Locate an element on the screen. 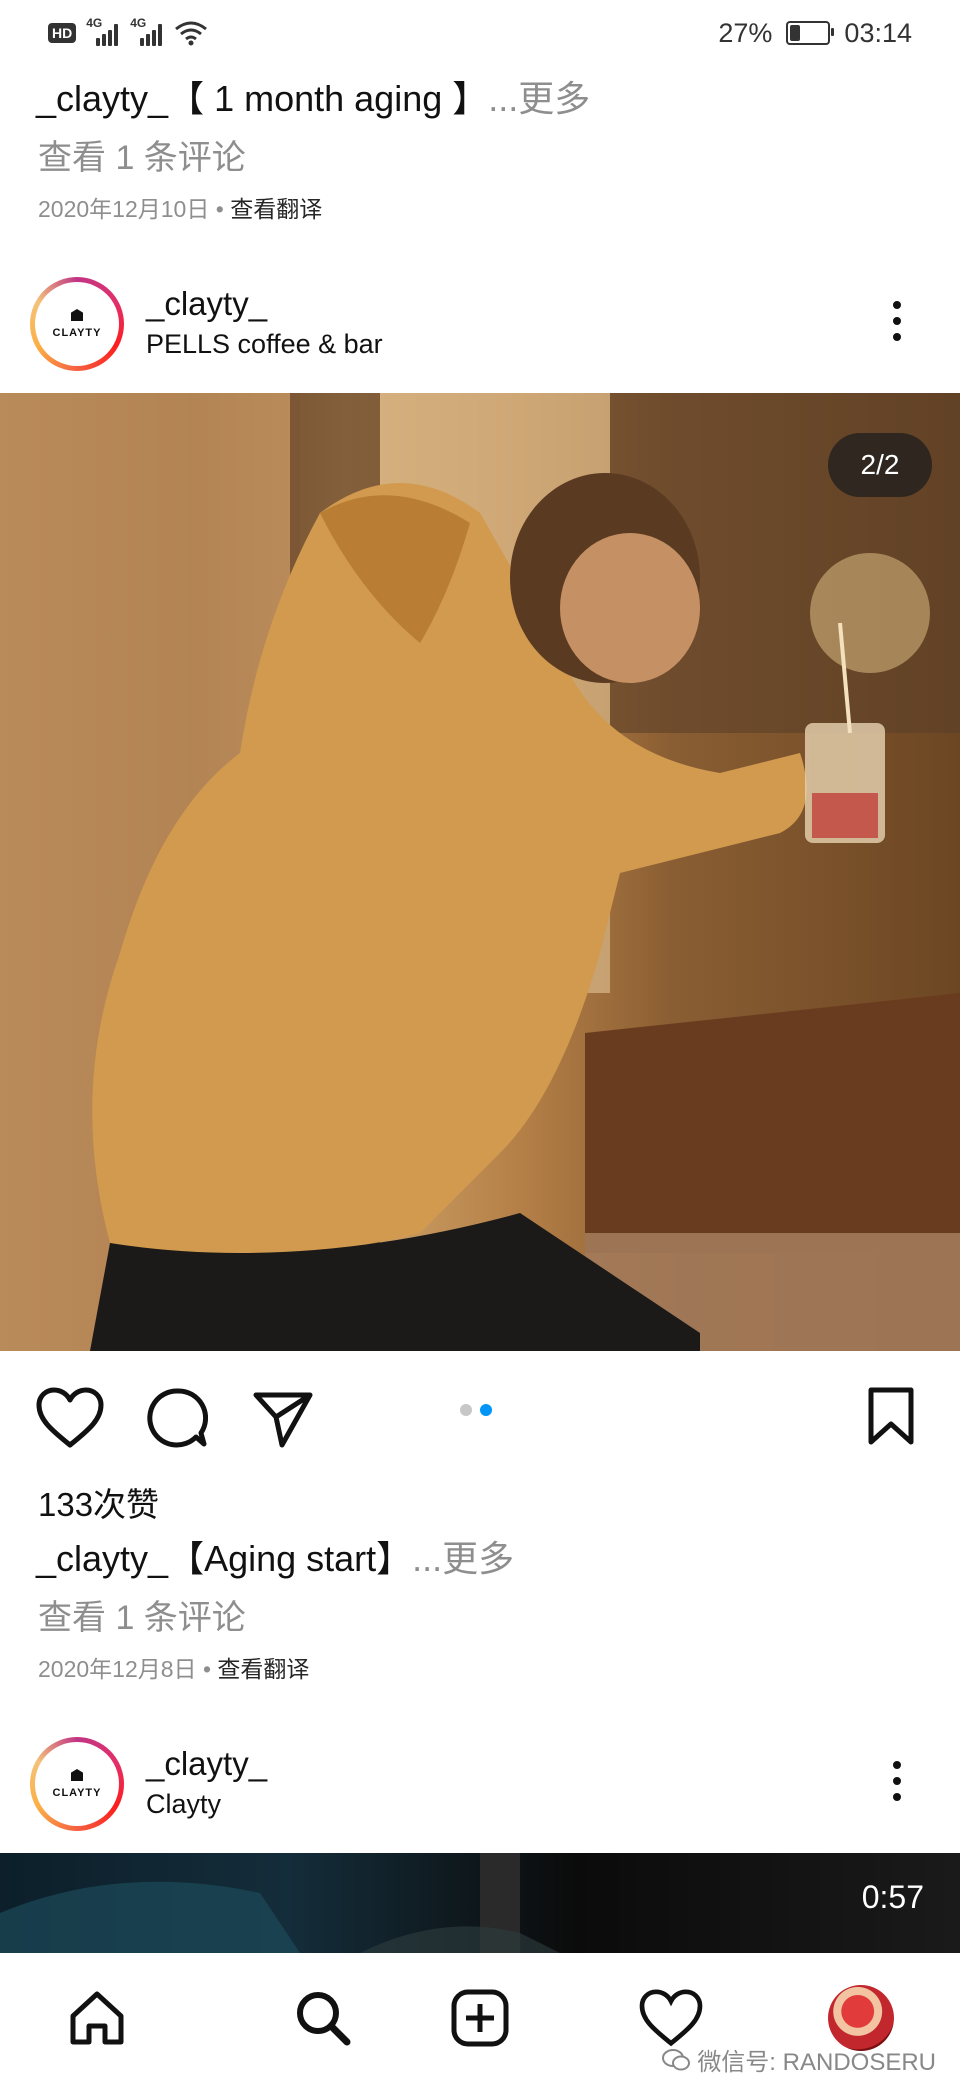 This screenshot has width=960, height=2080. status-bar-left: HD 4G 4G is located at coordinates (128, 32).